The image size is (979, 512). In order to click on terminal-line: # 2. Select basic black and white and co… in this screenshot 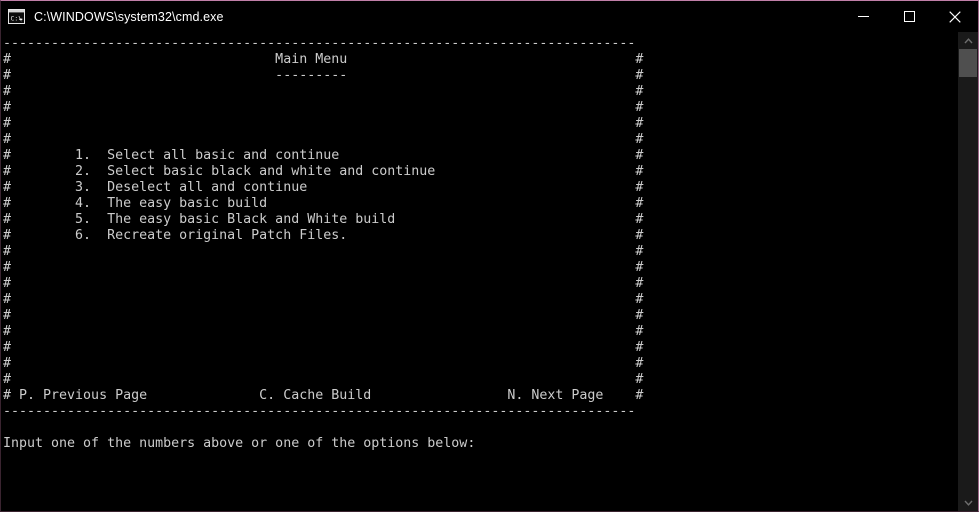, I will do `click(323, 171)`.